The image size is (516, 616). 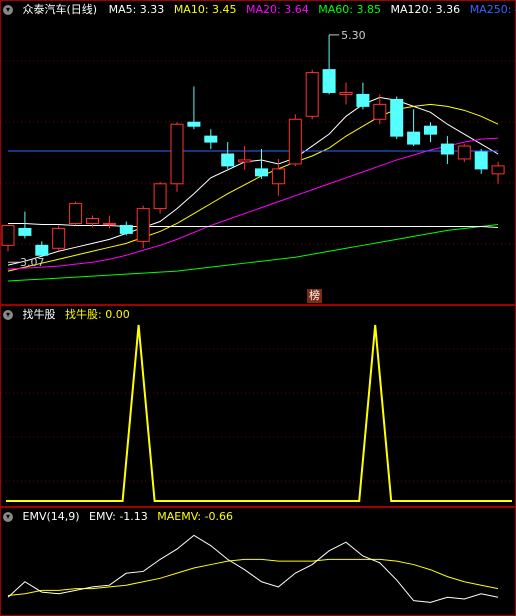 What do you see at coordinates (39, 314) in the screenshot?
I see `signal-title: 找牛股` at bounding box center [39, 314].